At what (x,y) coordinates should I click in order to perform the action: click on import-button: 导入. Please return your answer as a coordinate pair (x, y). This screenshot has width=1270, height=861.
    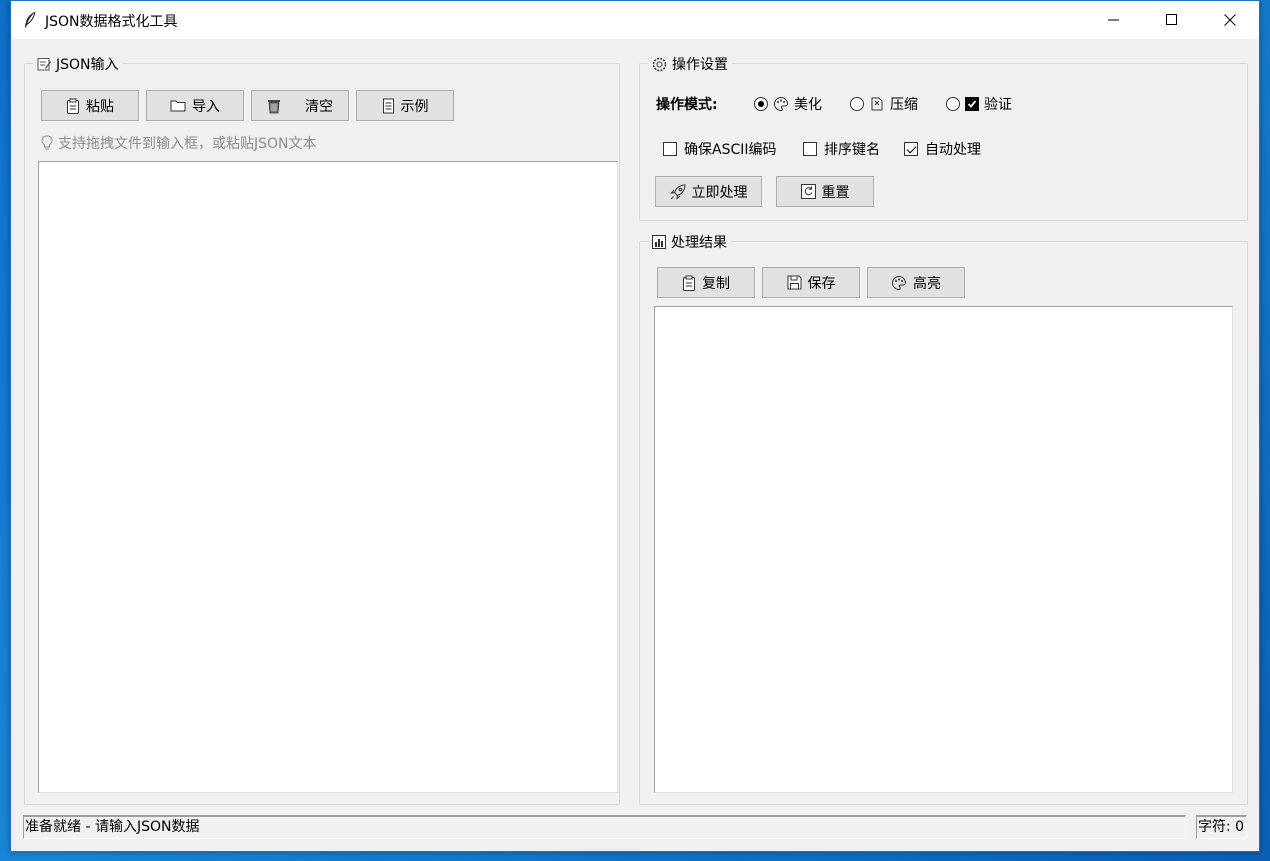
    Looking at the image, I should click on (195, 105).